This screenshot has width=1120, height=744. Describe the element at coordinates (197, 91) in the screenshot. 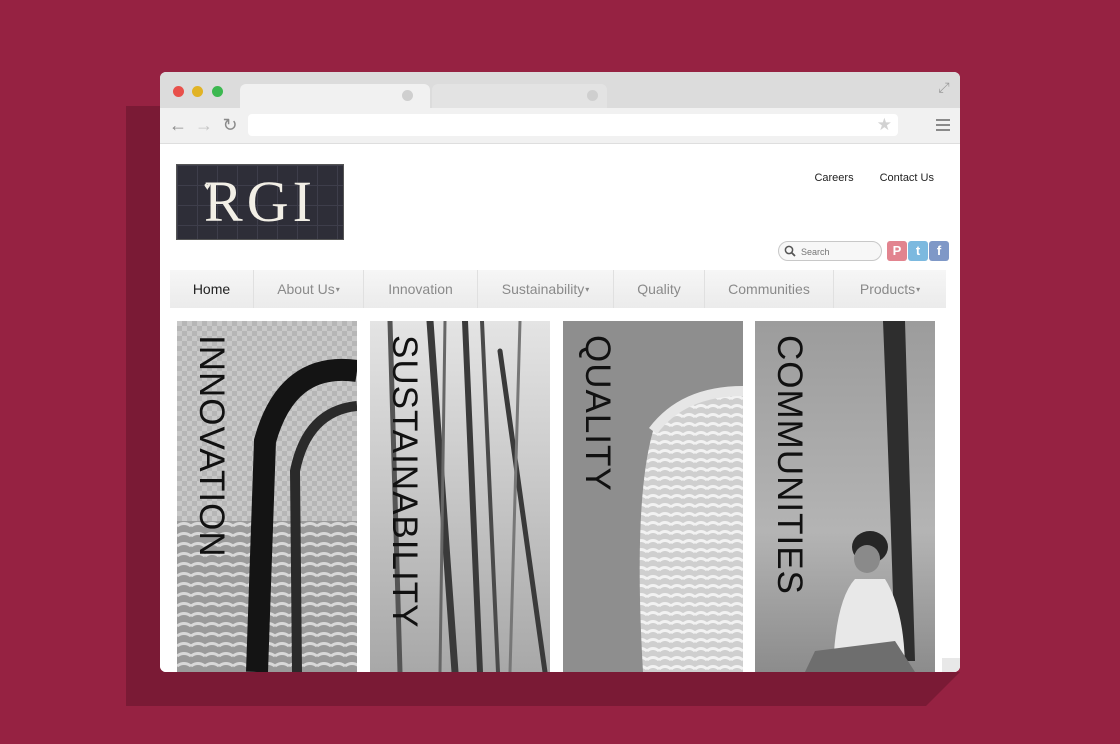

I see `minimize-window-button` at that location.